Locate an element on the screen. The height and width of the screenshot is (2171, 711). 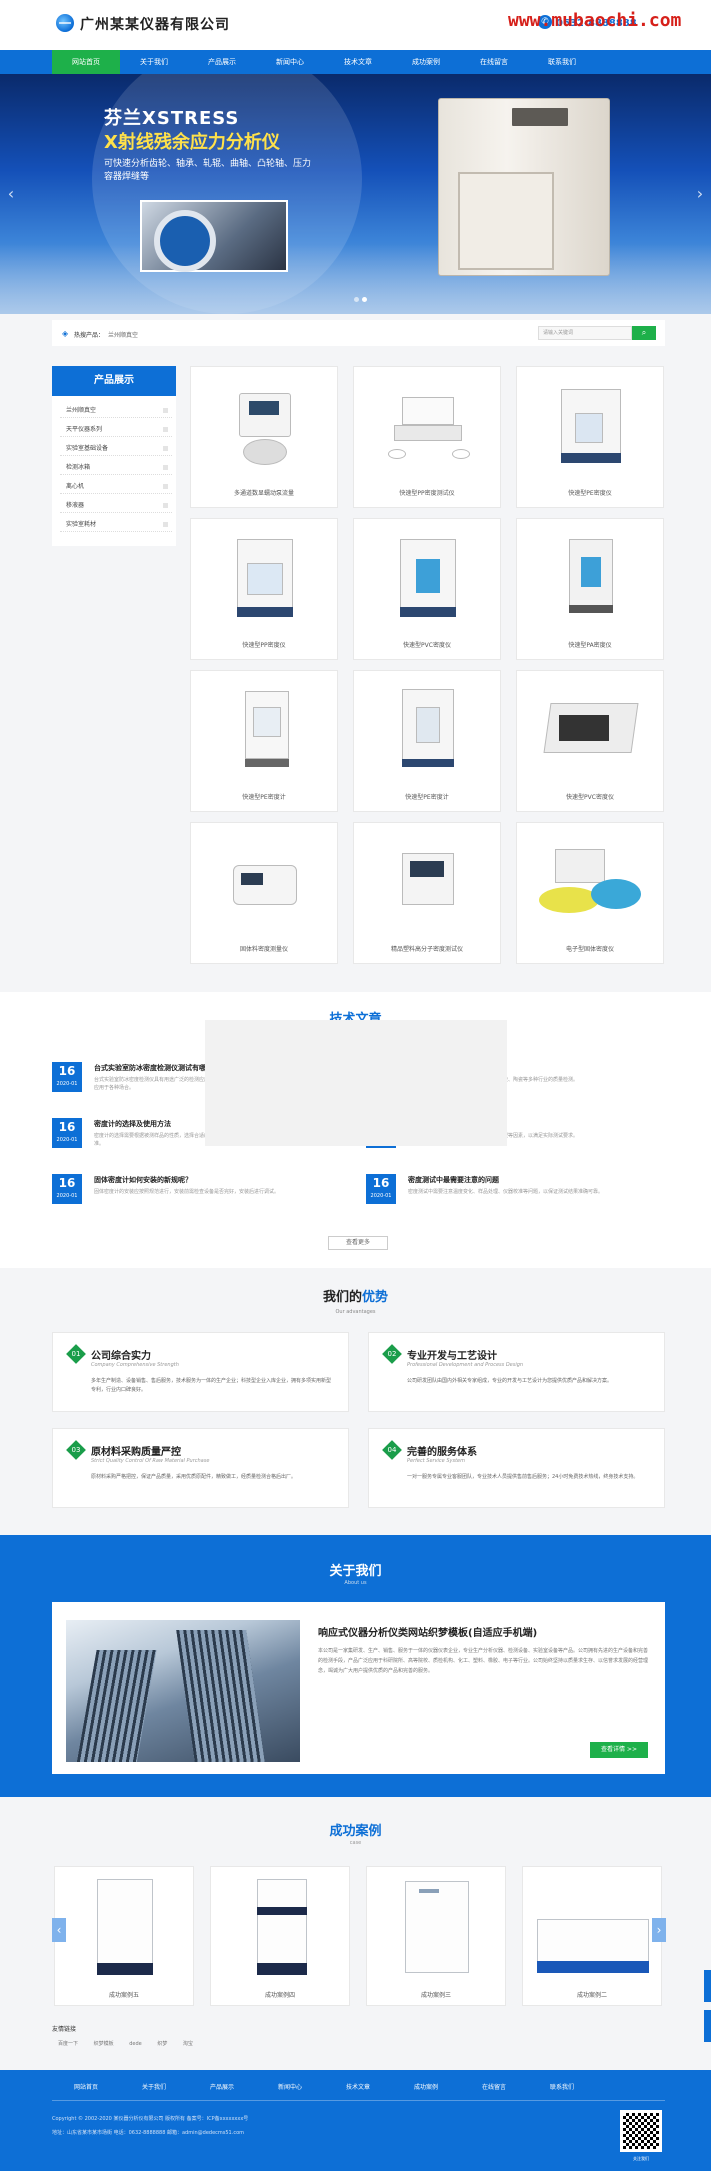
friend-link: 百度一下 is located at coordinates (68, 2044).